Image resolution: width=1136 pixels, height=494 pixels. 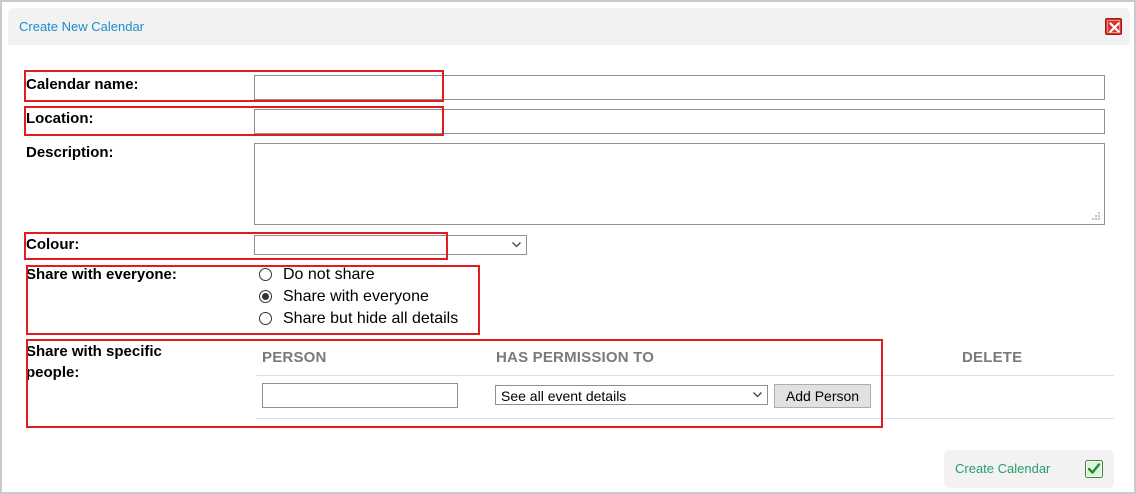 I want to click on location-input, so click(x=679, y=121).